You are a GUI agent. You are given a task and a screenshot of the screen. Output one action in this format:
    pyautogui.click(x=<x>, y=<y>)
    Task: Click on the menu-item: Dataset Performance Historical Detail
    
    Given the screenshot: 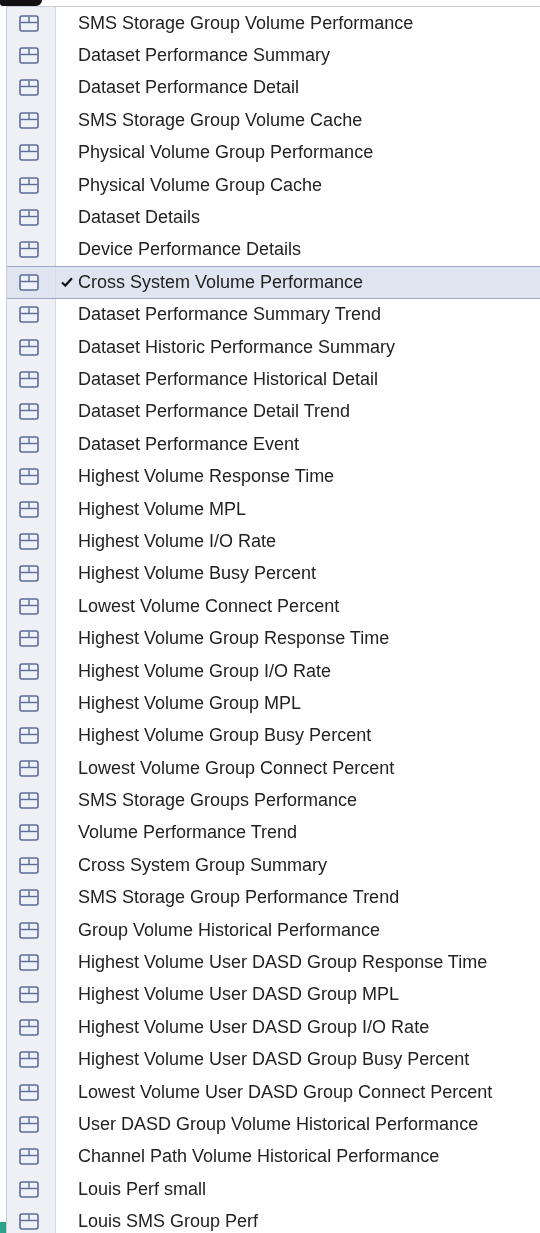 What is the action you would take?
    pyautogui.click(x=273, y=379)
    